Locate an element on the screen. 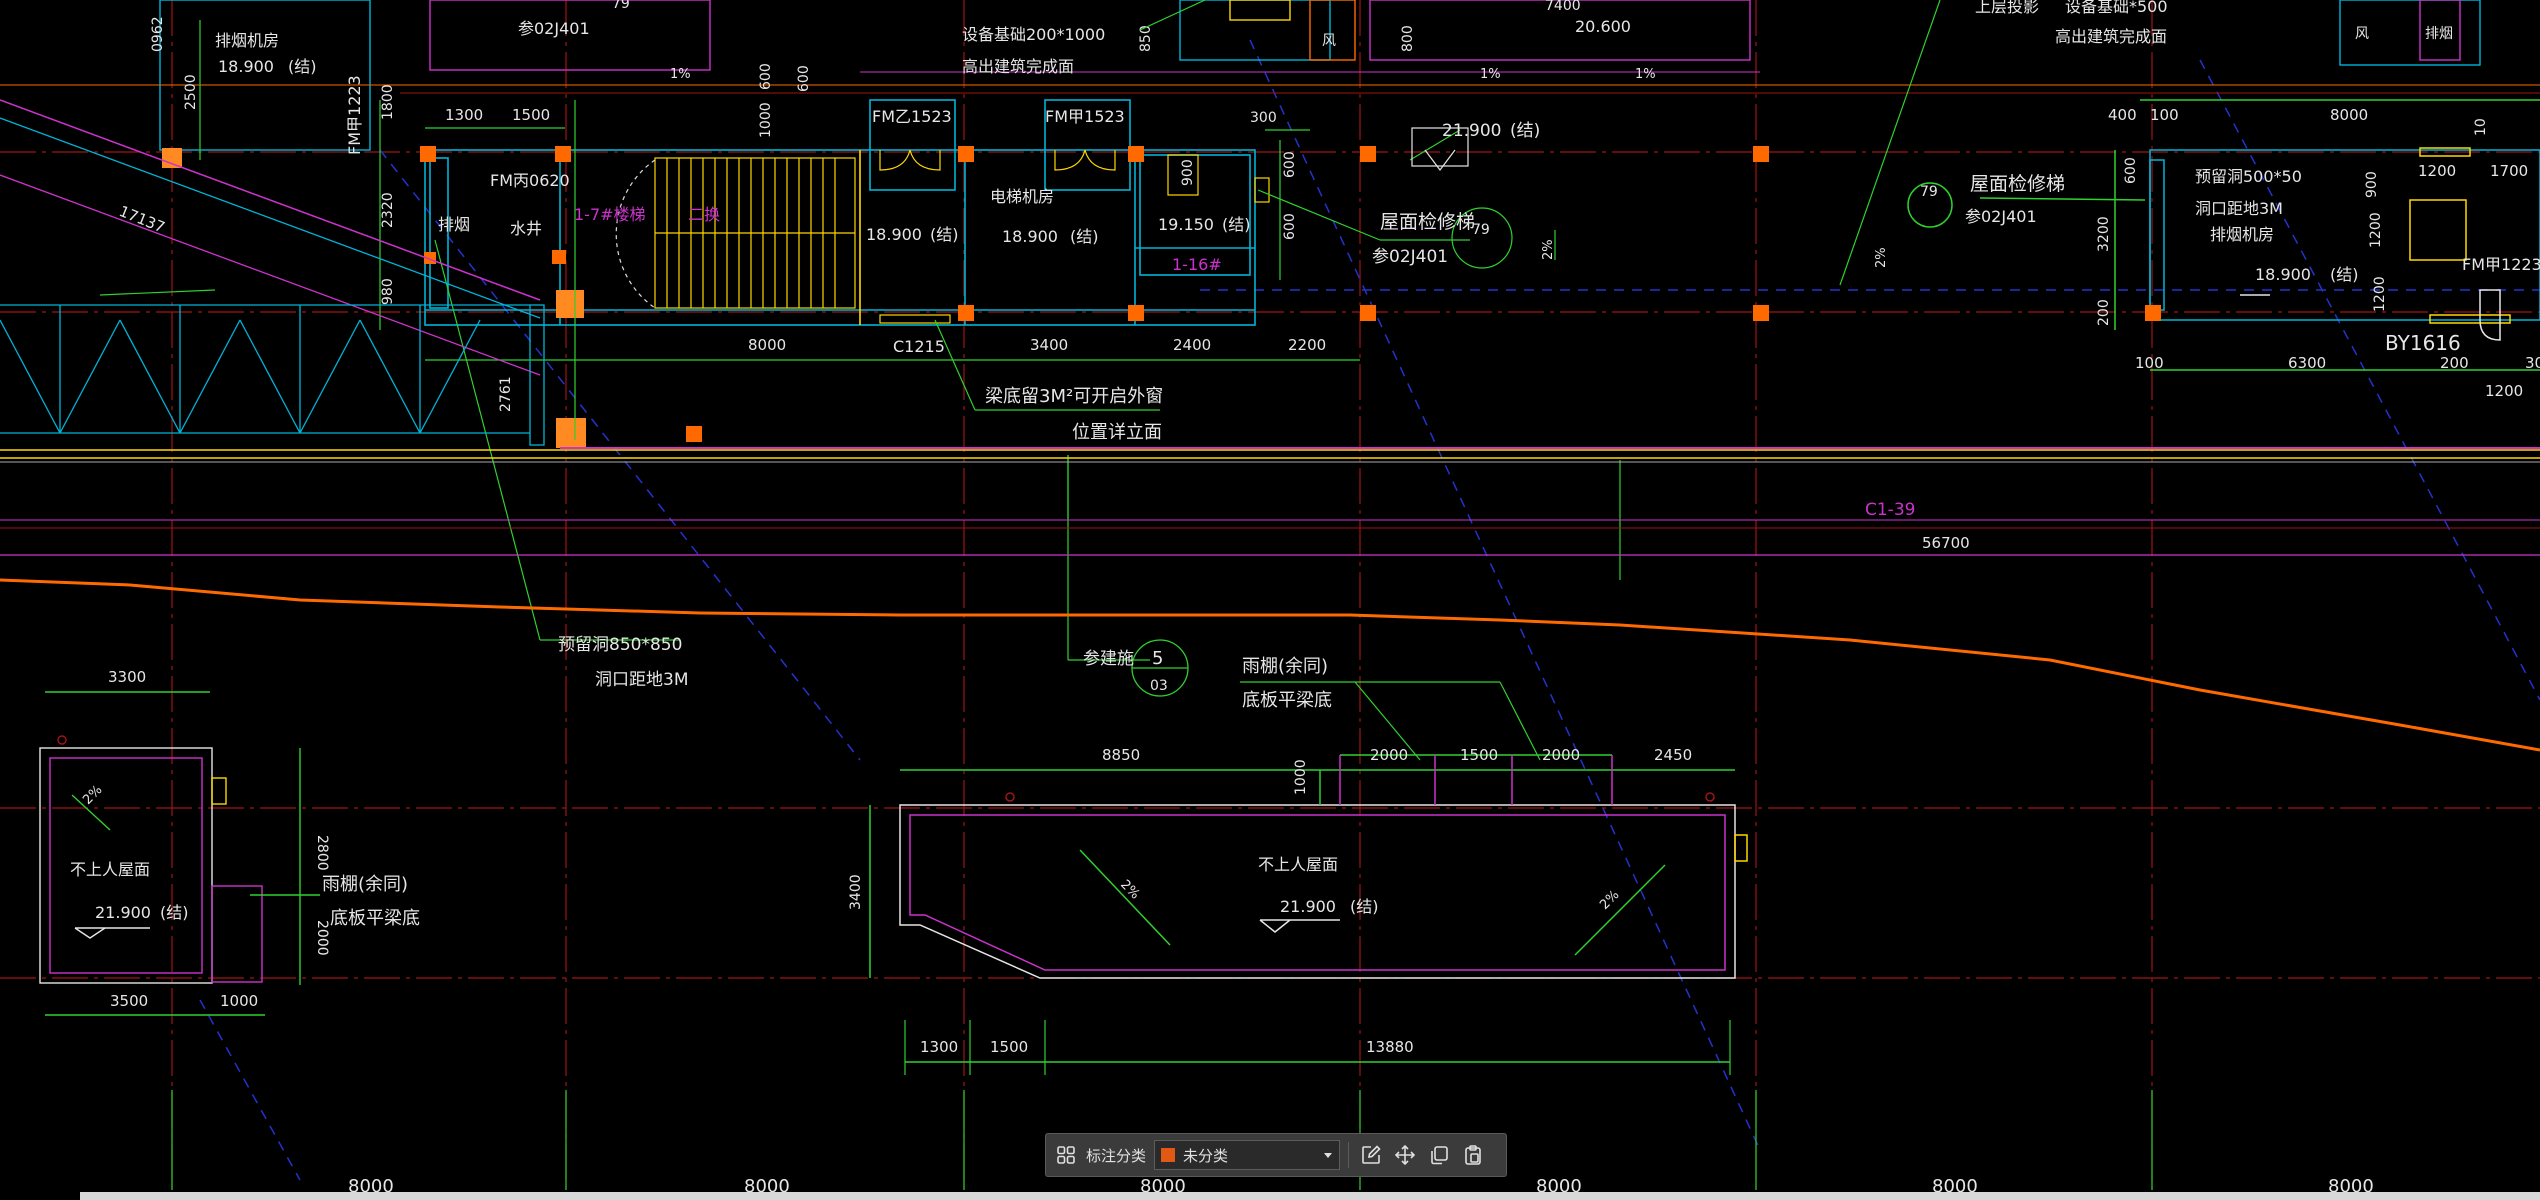  d600a: 600 is located at coordinates (1290, 164).